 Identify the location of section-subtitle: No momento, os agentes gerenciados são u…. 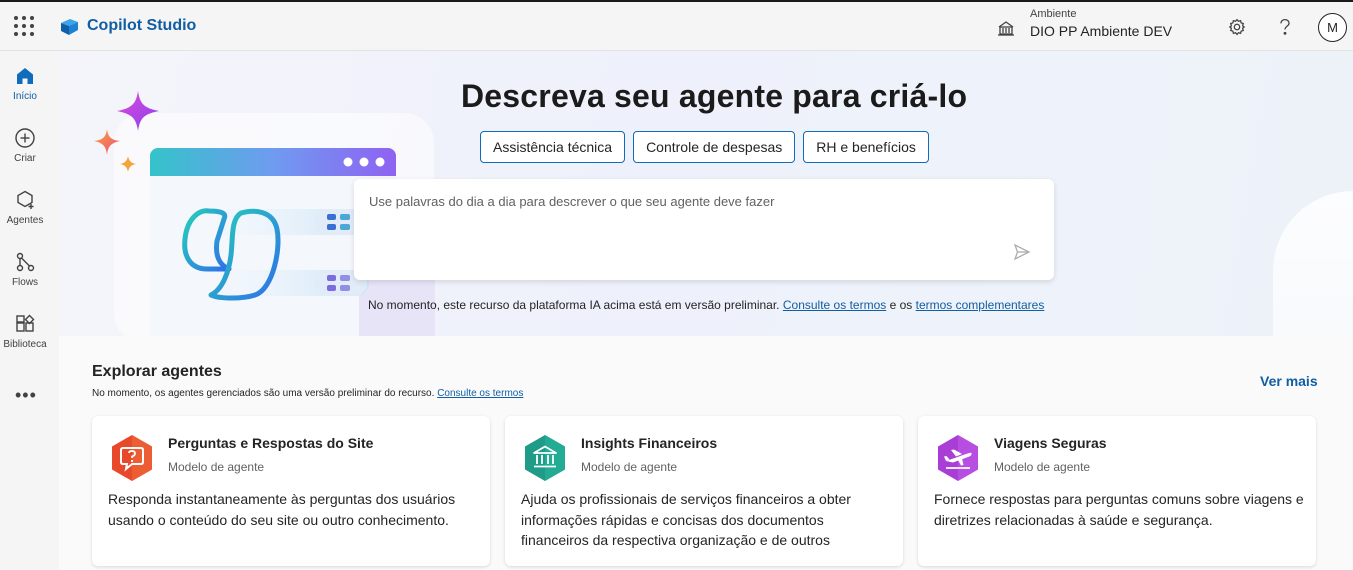
(307, 393).